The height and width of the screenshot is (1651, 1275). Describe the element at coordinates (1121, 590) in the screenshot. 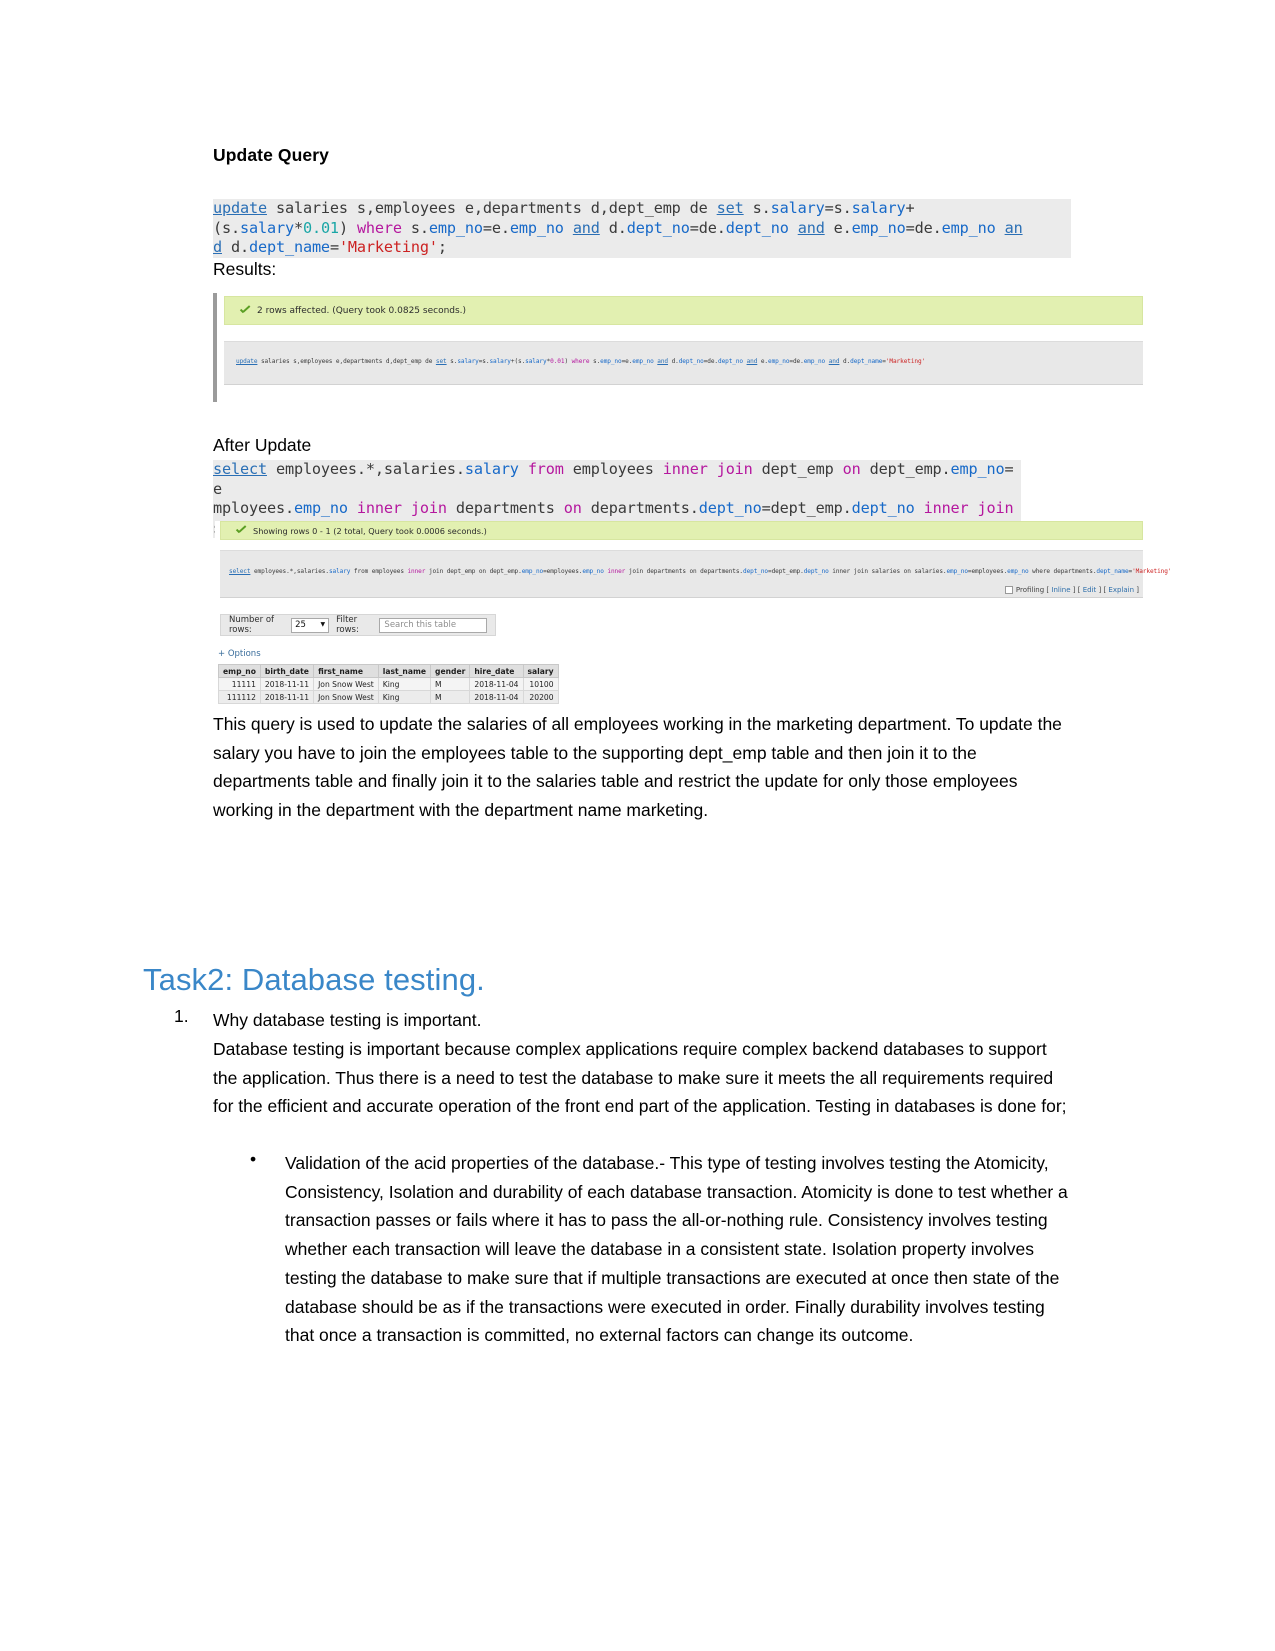

I see `profiling-link-explain: Explain` at that location.